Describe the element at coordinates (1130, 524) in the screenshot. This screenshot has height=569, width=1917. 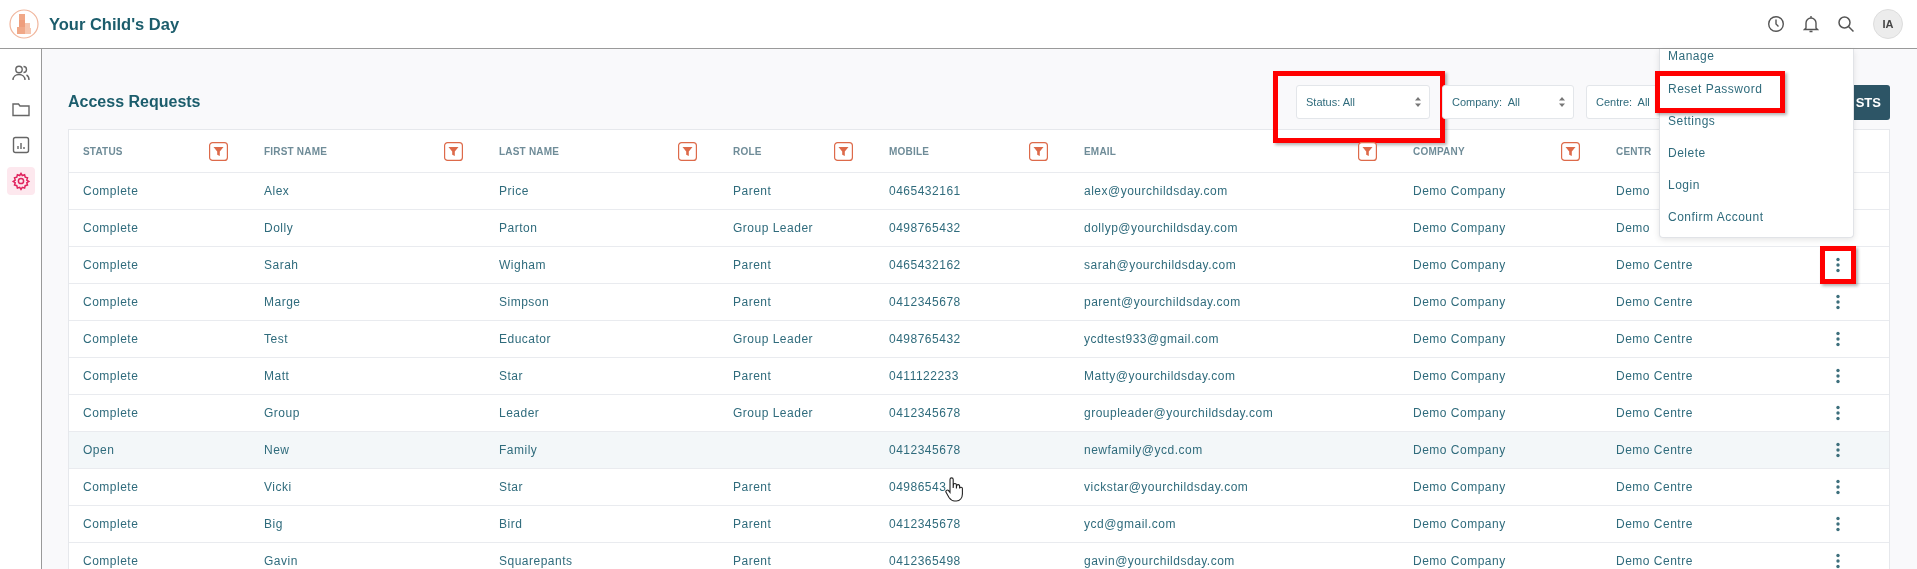
I see `table-cell: ycd@gmail.com` at that location.